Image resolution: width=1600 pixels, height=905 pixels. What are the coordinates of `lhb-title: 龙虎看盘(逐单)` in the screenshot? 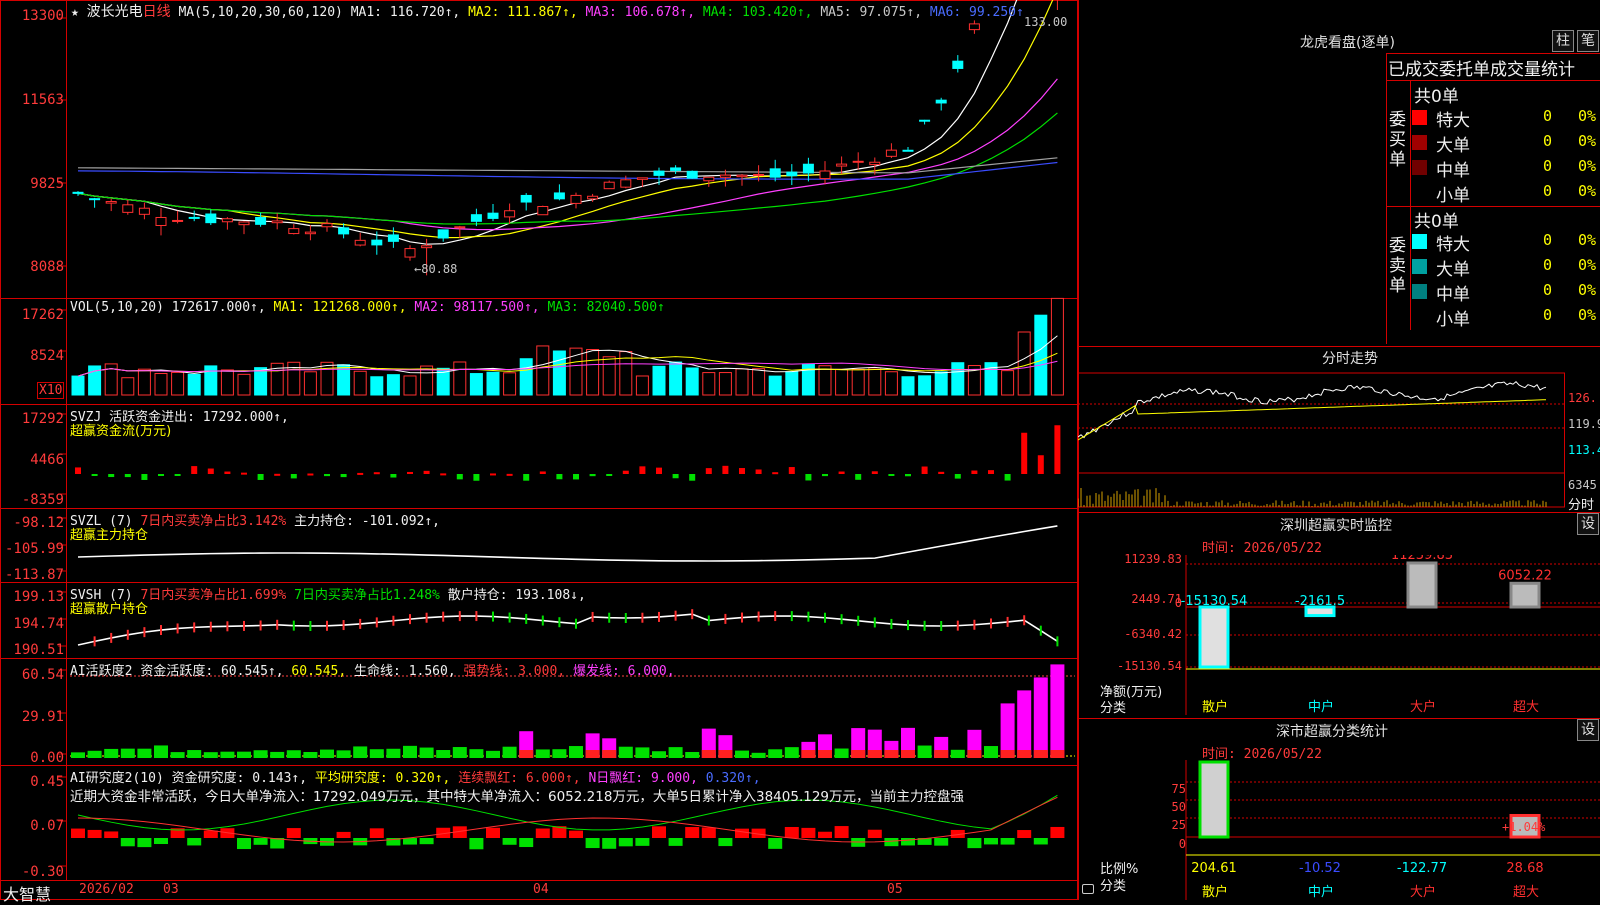 It's located at (1347, 43).